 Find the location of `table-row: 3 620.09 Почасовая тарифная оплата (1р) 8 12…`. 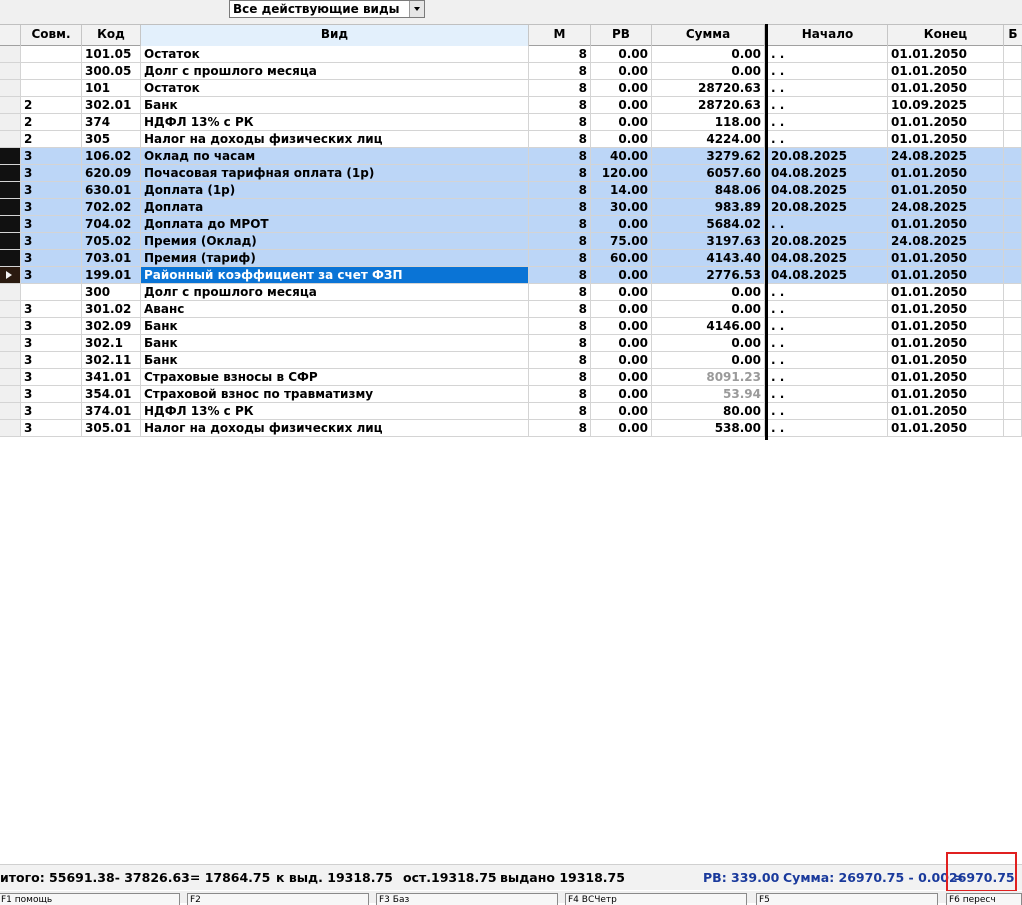

table-row: 3 620.09 Почасовая тарифная оплата (1р) 8 12… is located at coordinates (511, 173).